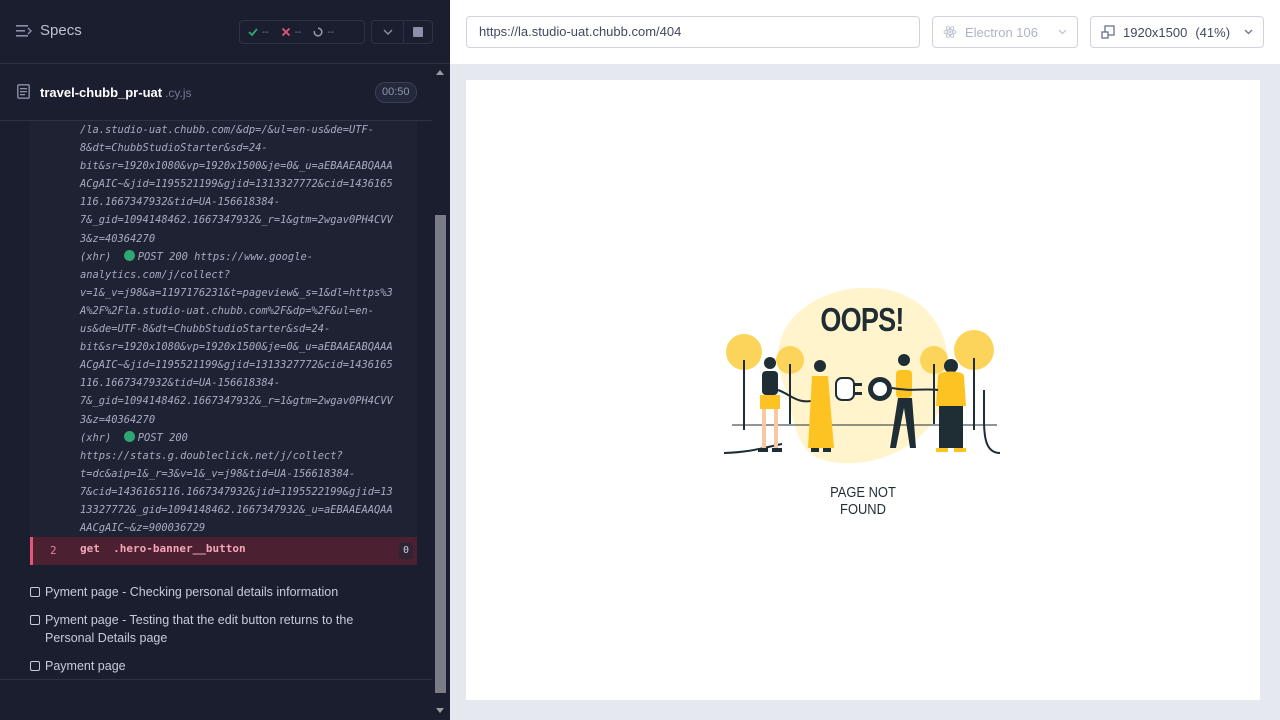  Describe the element at coordinates (253, 32) in the screenshot. I see `check-icon` at that location.